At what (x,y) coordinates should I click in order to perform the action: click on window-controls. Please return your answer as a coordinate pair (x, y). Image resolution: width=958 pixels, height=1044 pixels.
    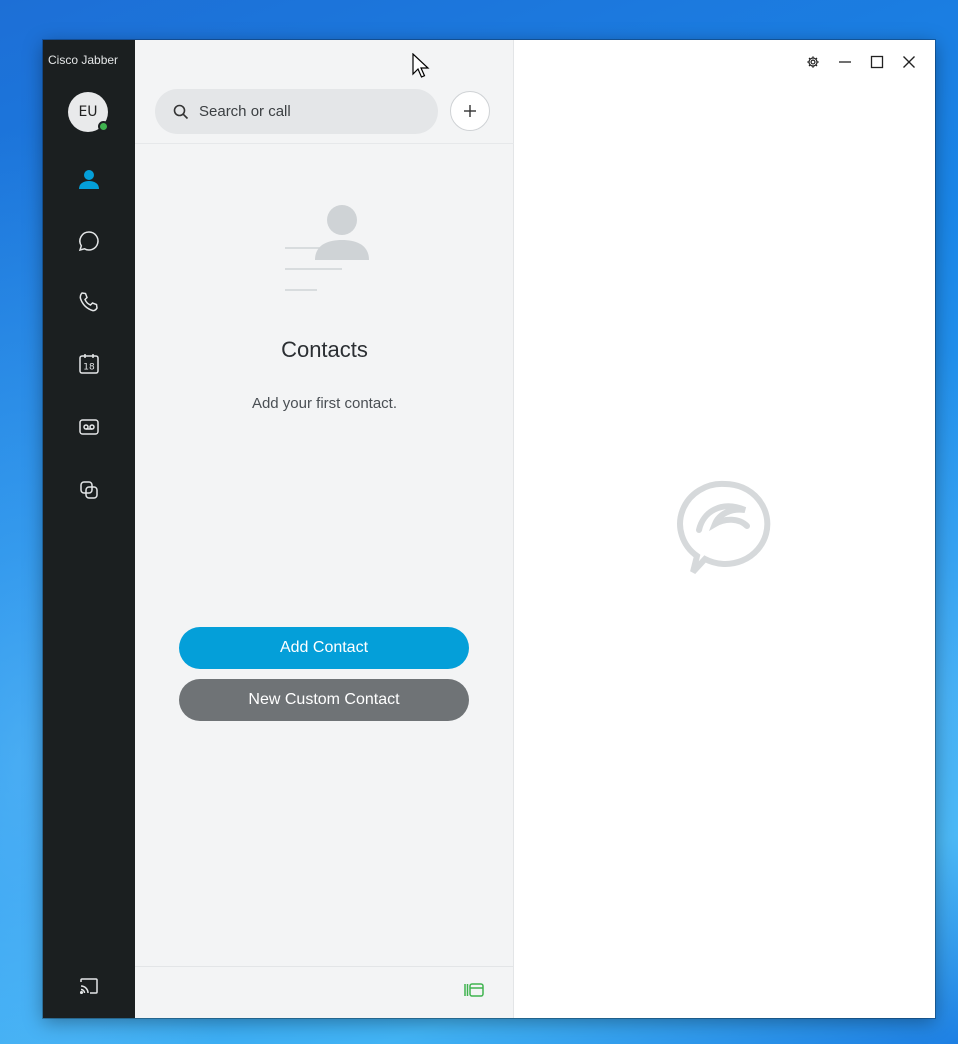
    Looking at the image, I should click on (861, 62).